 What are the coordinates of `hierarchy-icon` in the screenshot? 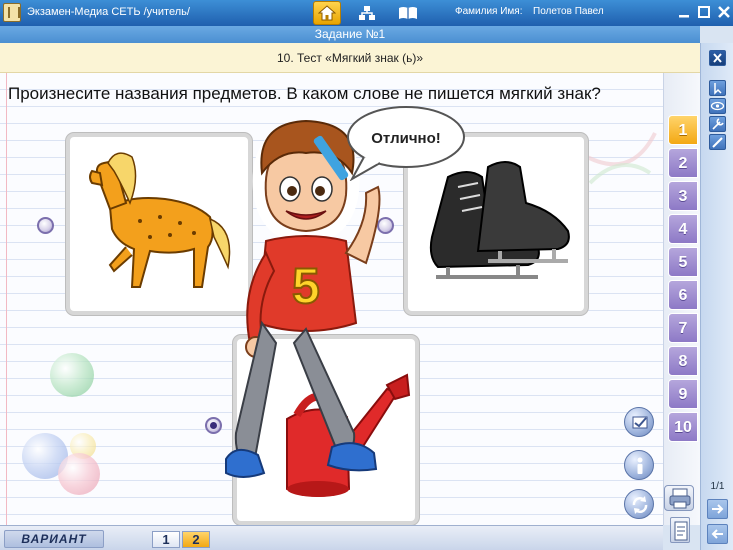 It's located at (367, 13).